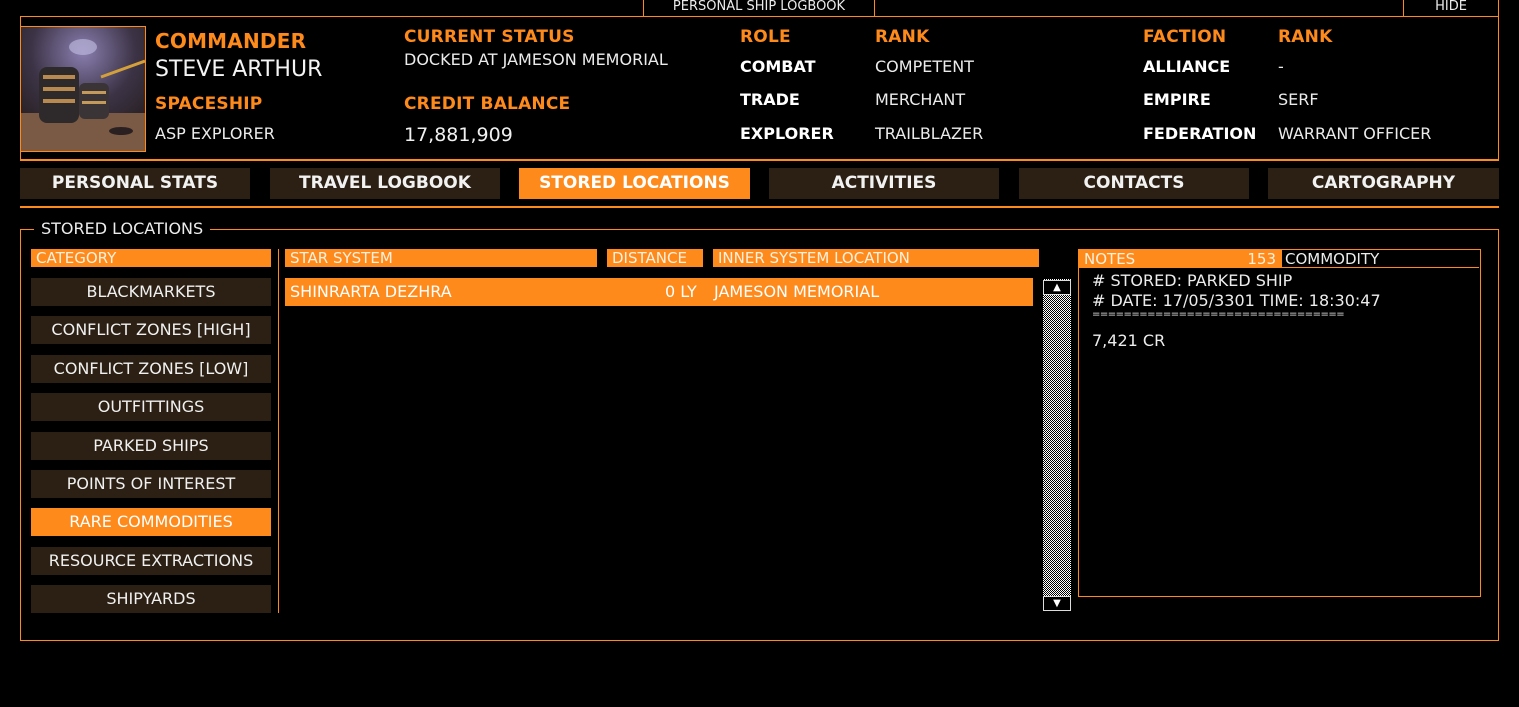 Image resolution: width=1519 pixels, height=707 pixels. What do you see at coordinates (1451, 8) in the screenshot?
I see `hide-button: HIDE` at bounding box center [1451, 8].